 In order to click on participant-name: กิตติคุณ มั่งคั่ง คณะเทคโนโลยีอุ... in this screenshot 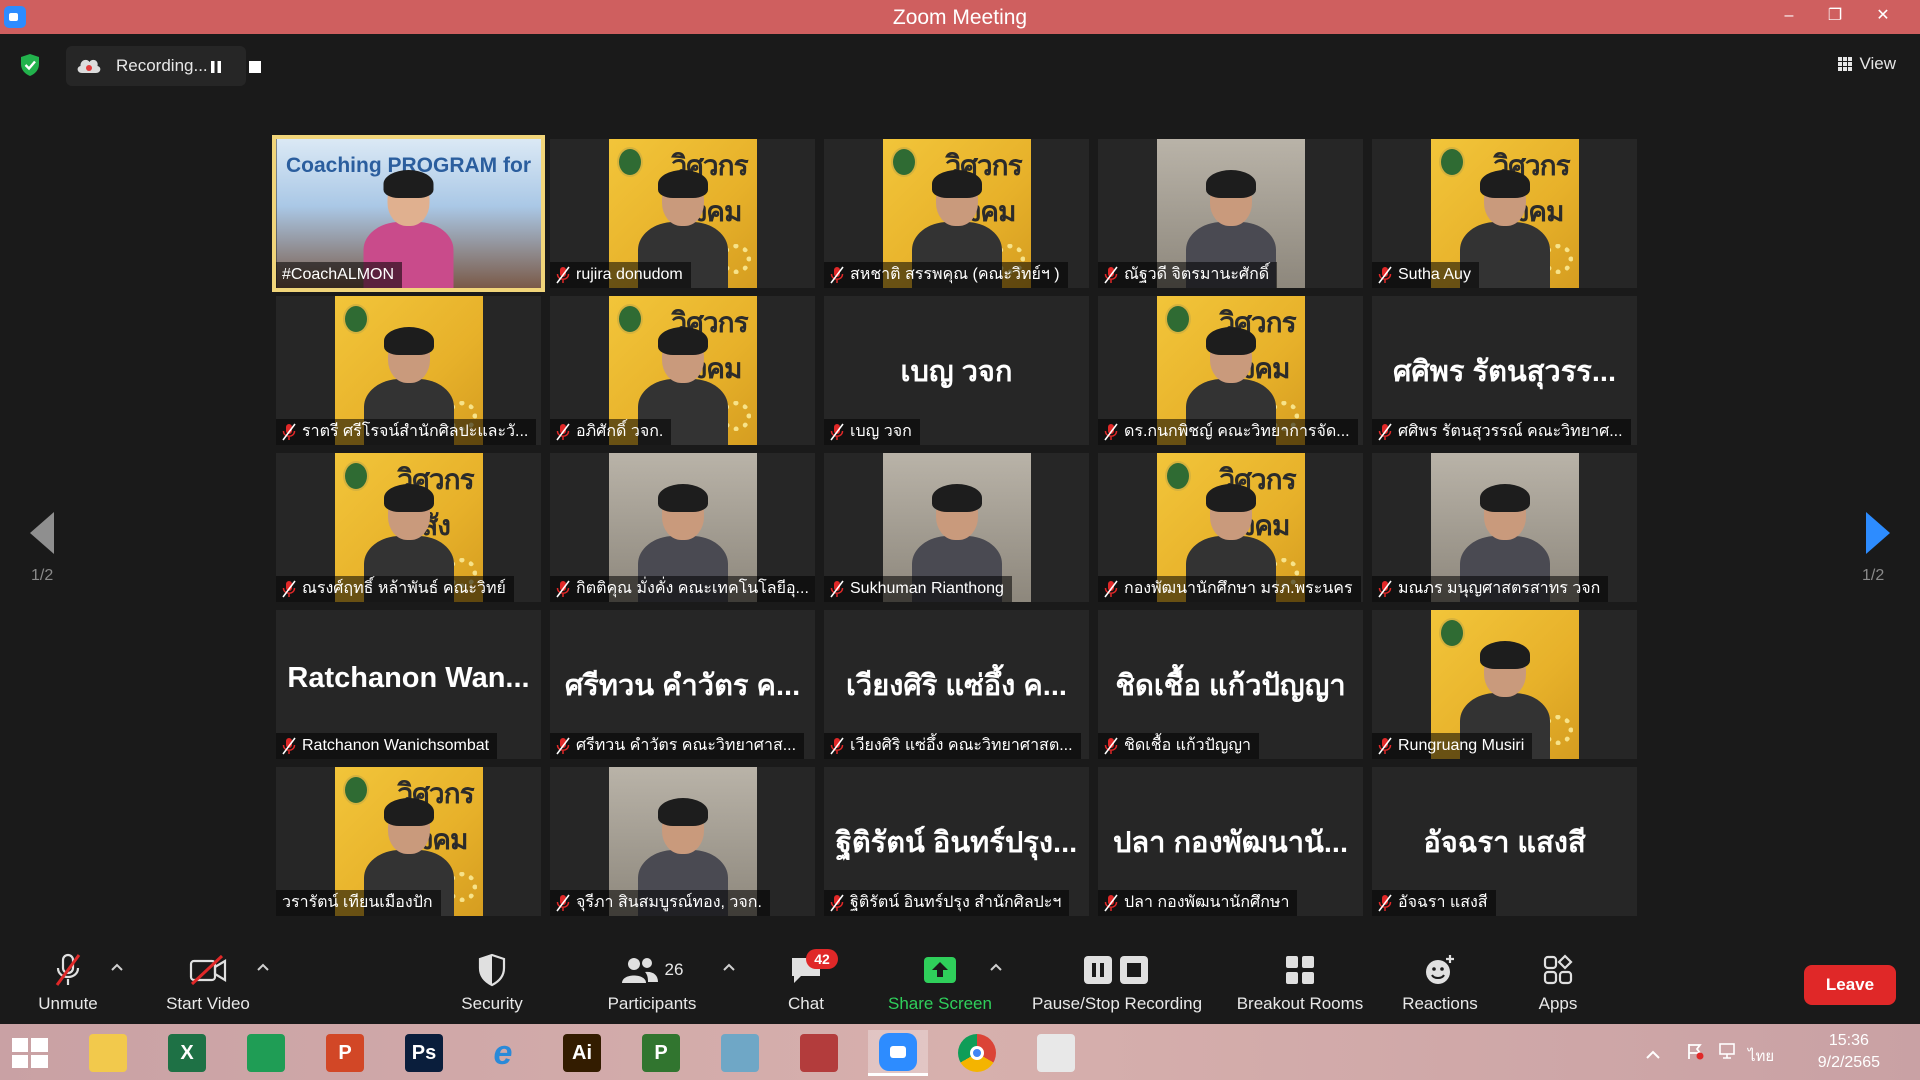, I will do `click(692, 588)`.